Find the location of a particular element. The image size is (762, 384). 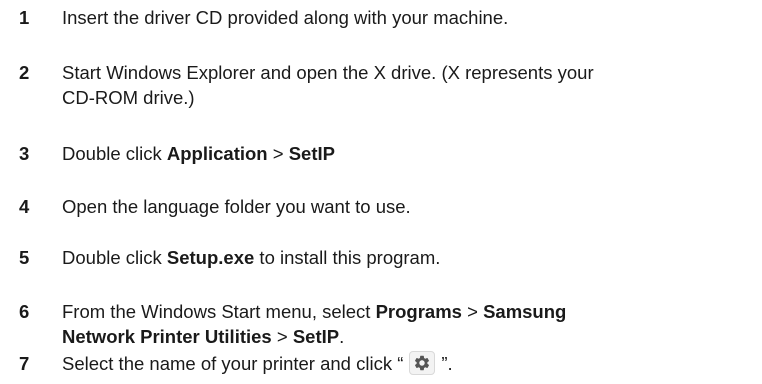

step-text-line-2: CD-ROM drive.) is located at coordinates (128, 97).